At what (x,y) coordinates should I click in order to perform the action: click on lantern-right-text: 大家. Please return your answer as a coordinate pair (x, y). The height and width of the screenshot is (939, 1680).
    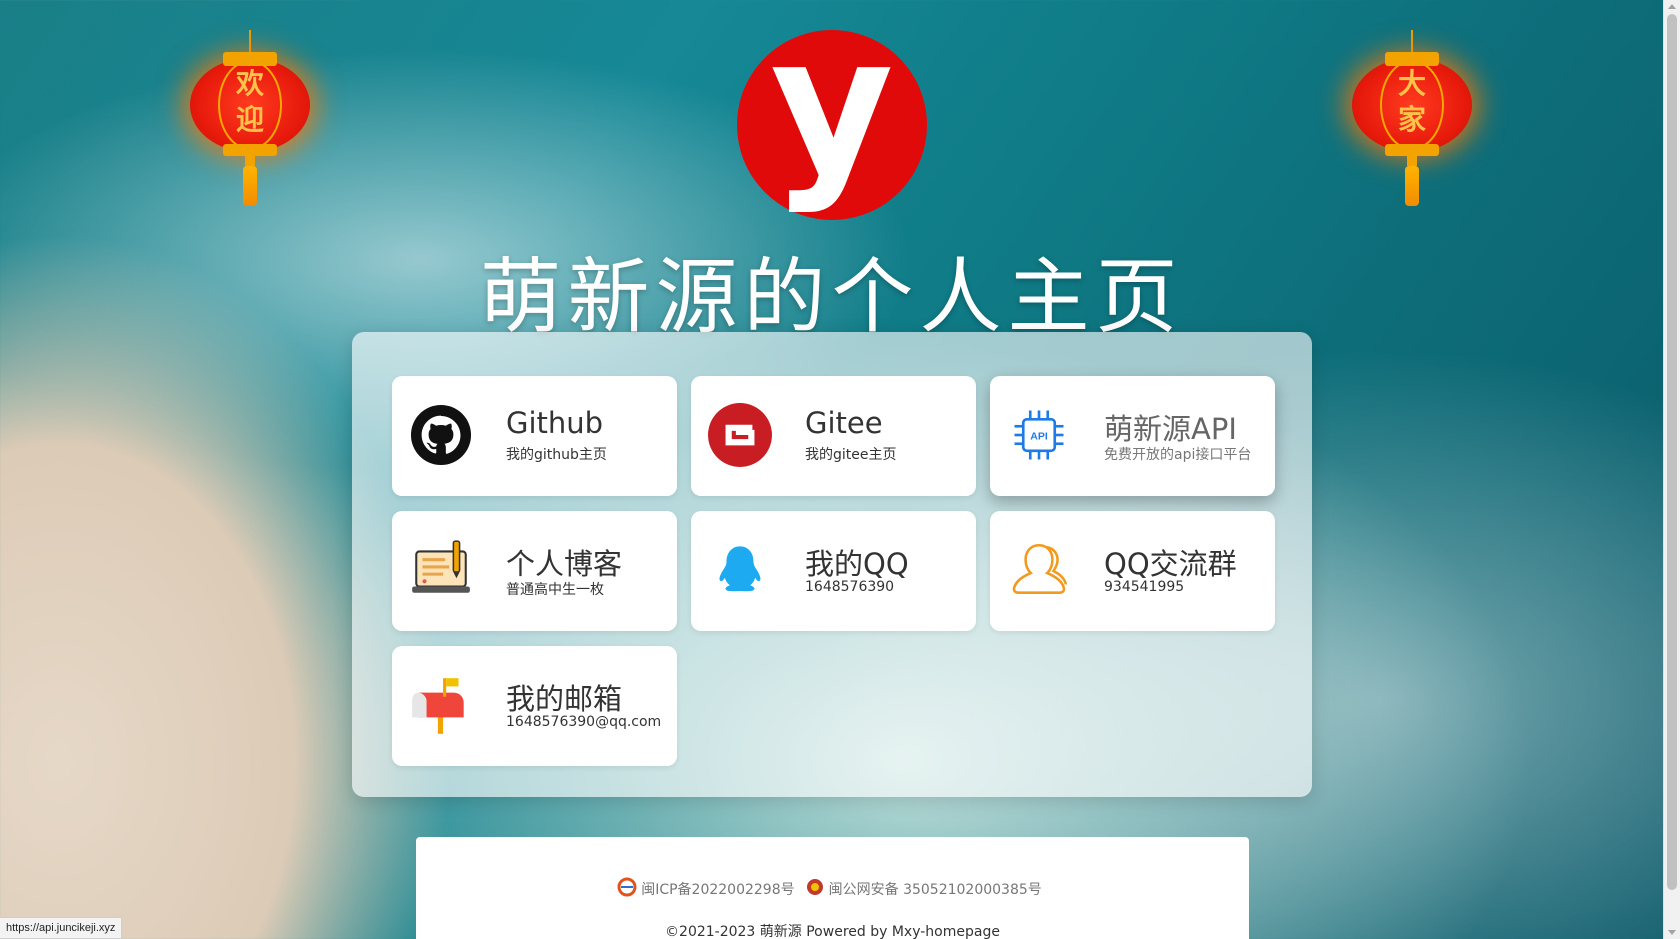
    Looking at the image, I should click on (1411, 101).